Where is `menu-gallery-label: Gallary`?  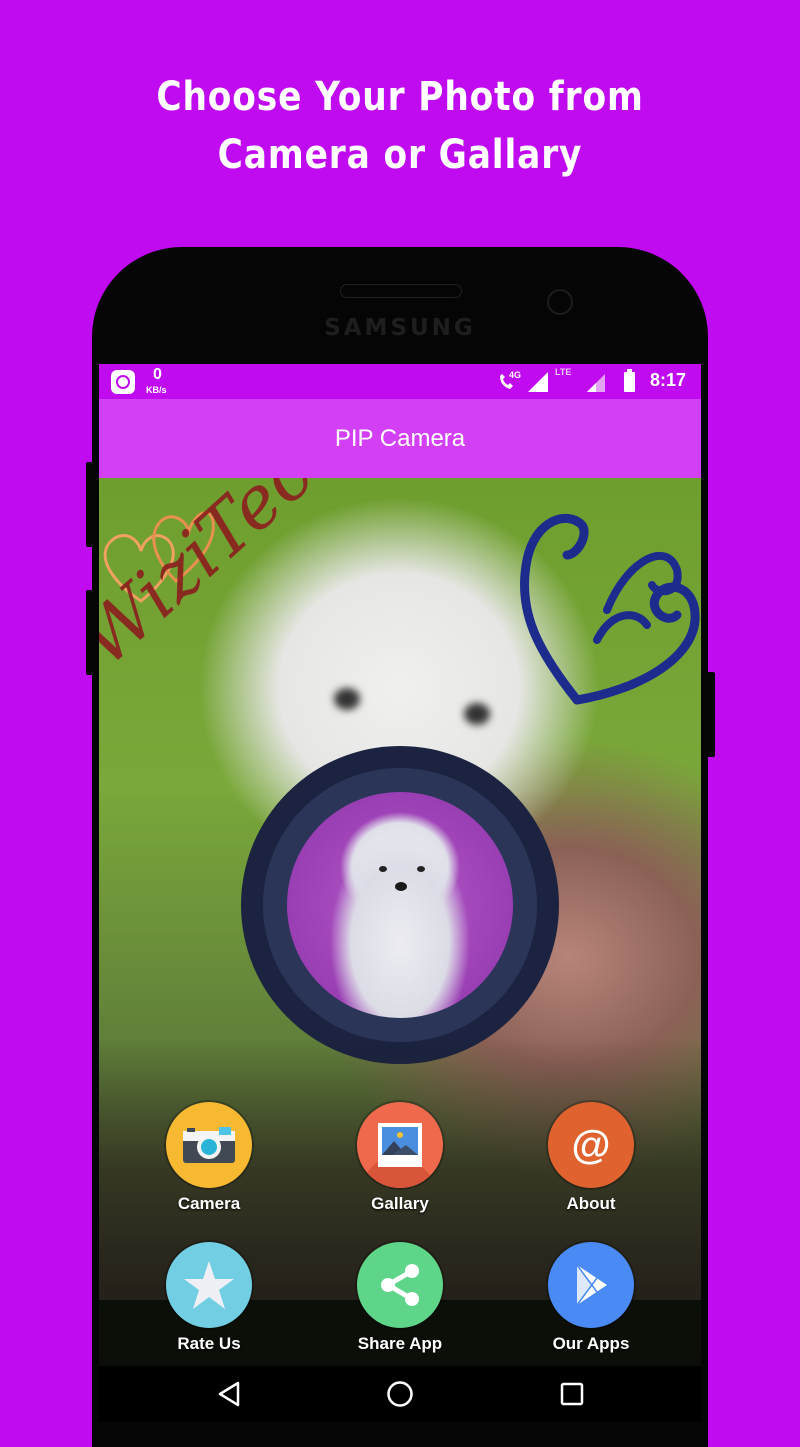 menu-gallery-label: Gallary is located at coordinates (400, 1203).